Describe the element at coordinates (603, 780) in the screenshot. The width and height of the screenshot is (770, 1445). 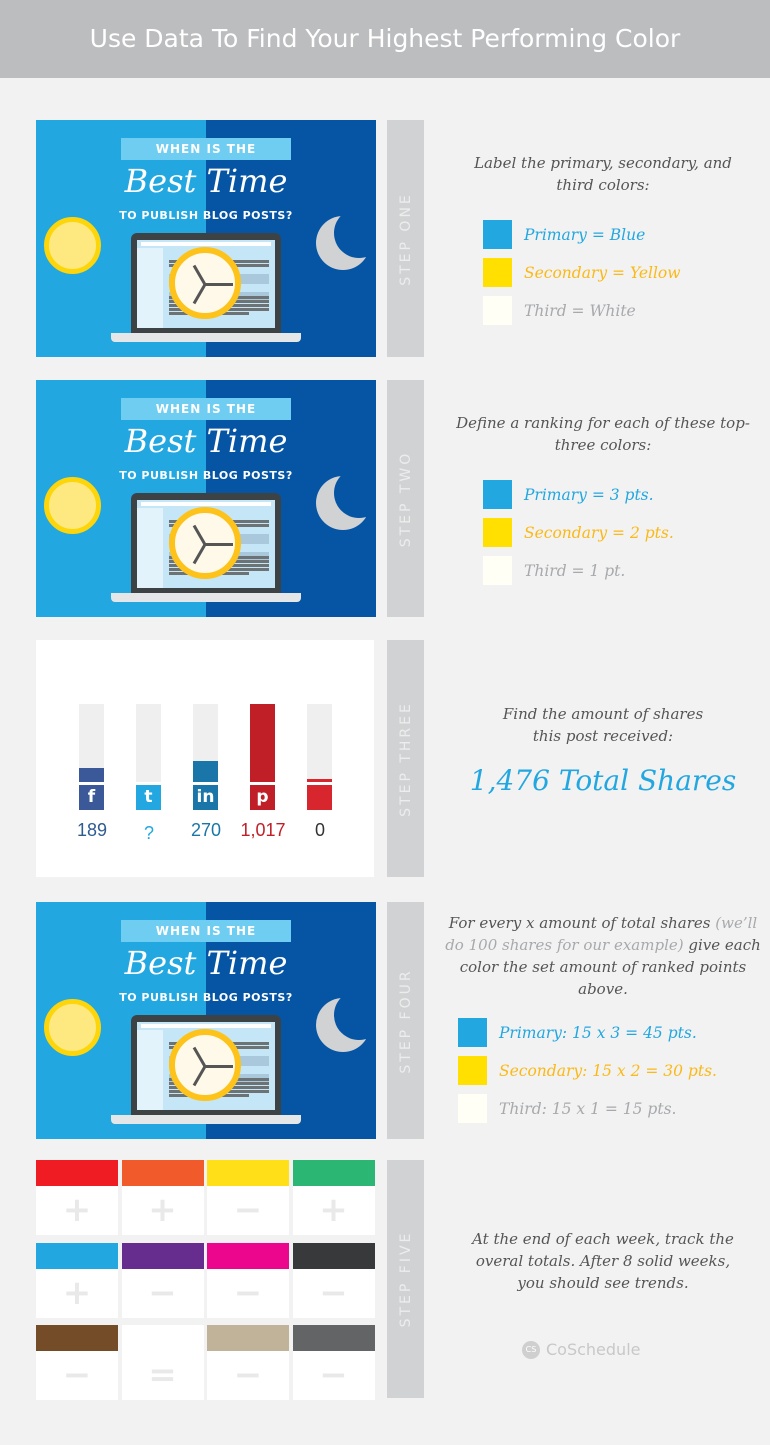
I see `total-shares: 1,476 Total Shares` at that location.